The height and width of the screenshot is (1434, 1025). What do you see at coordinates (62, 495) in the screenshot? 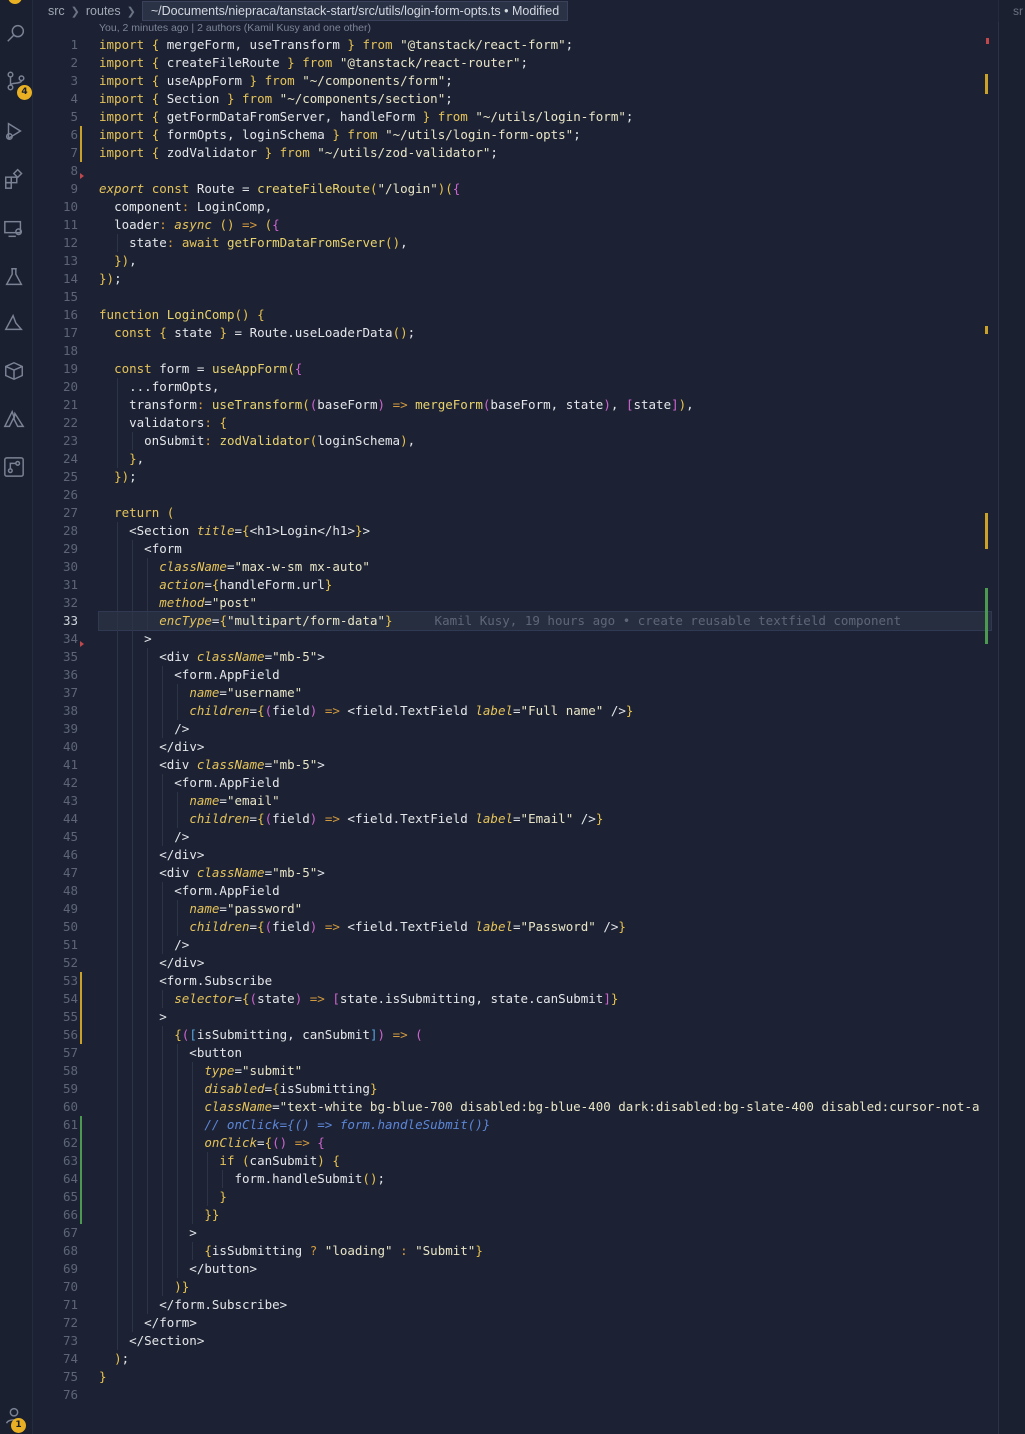
I see `line-number: 26` at bounding box center [62, 495].